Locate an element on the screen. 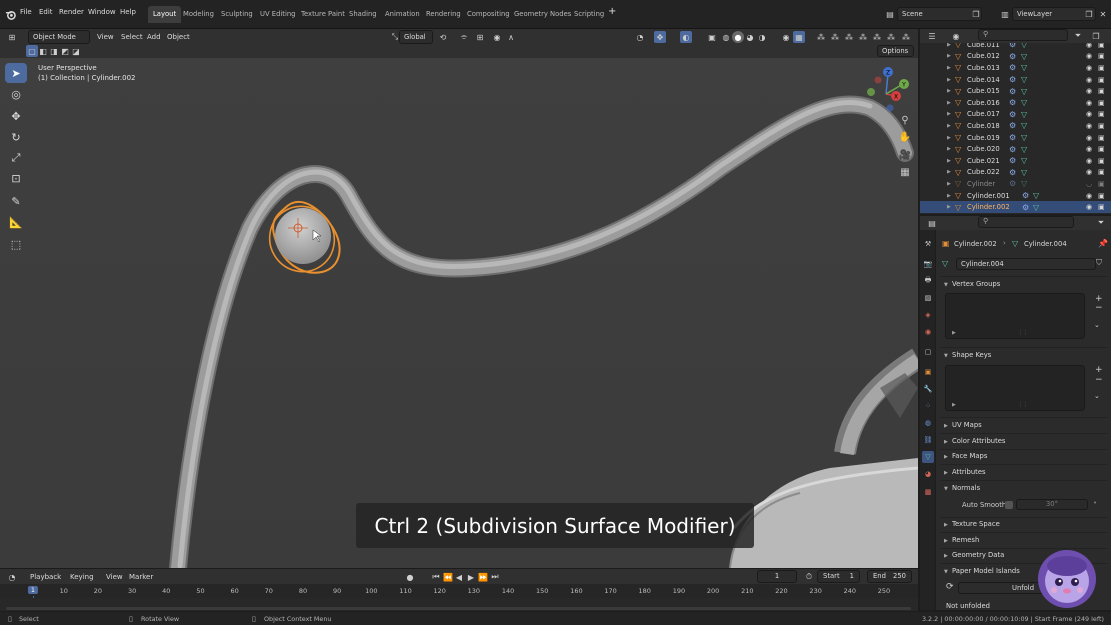 This screenshot has width=1111, height=625. world-tab-icon: ◉ is located at coordinates (928, 332).